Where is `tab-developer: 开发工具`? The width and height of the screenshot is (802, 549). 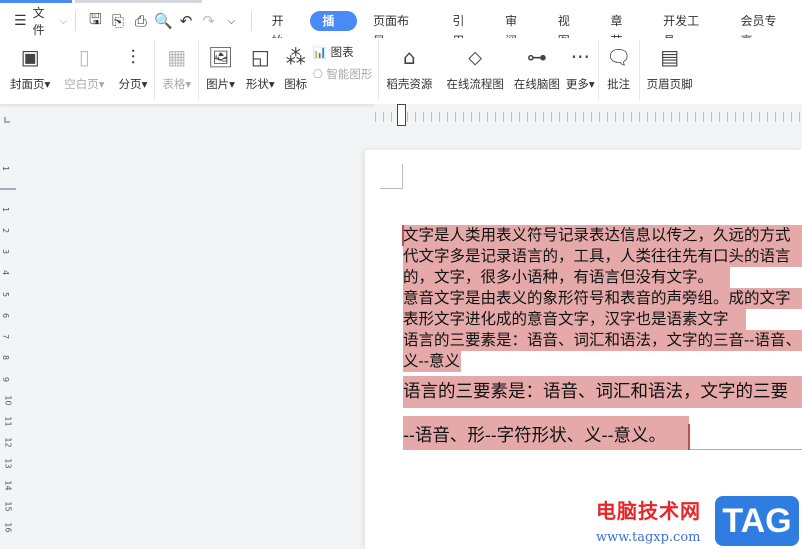
tab-developer: 开发工具 is located at coordinates (685, 29).